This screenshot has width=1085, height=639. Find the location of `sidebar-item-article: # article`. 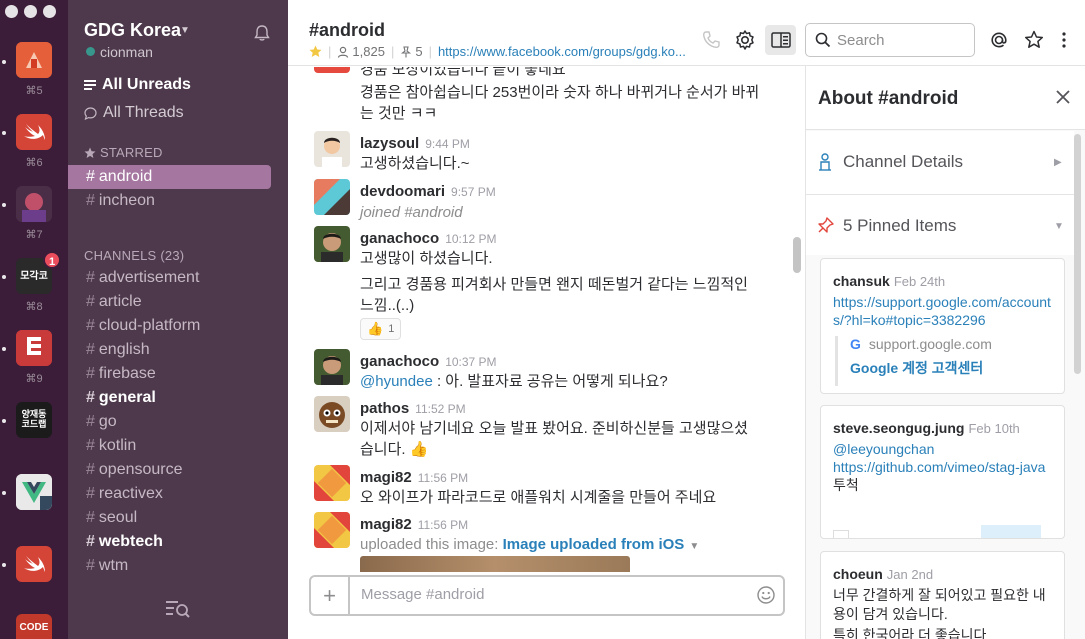

sidebar-item-article: # article is located at coordinates (178, 302).